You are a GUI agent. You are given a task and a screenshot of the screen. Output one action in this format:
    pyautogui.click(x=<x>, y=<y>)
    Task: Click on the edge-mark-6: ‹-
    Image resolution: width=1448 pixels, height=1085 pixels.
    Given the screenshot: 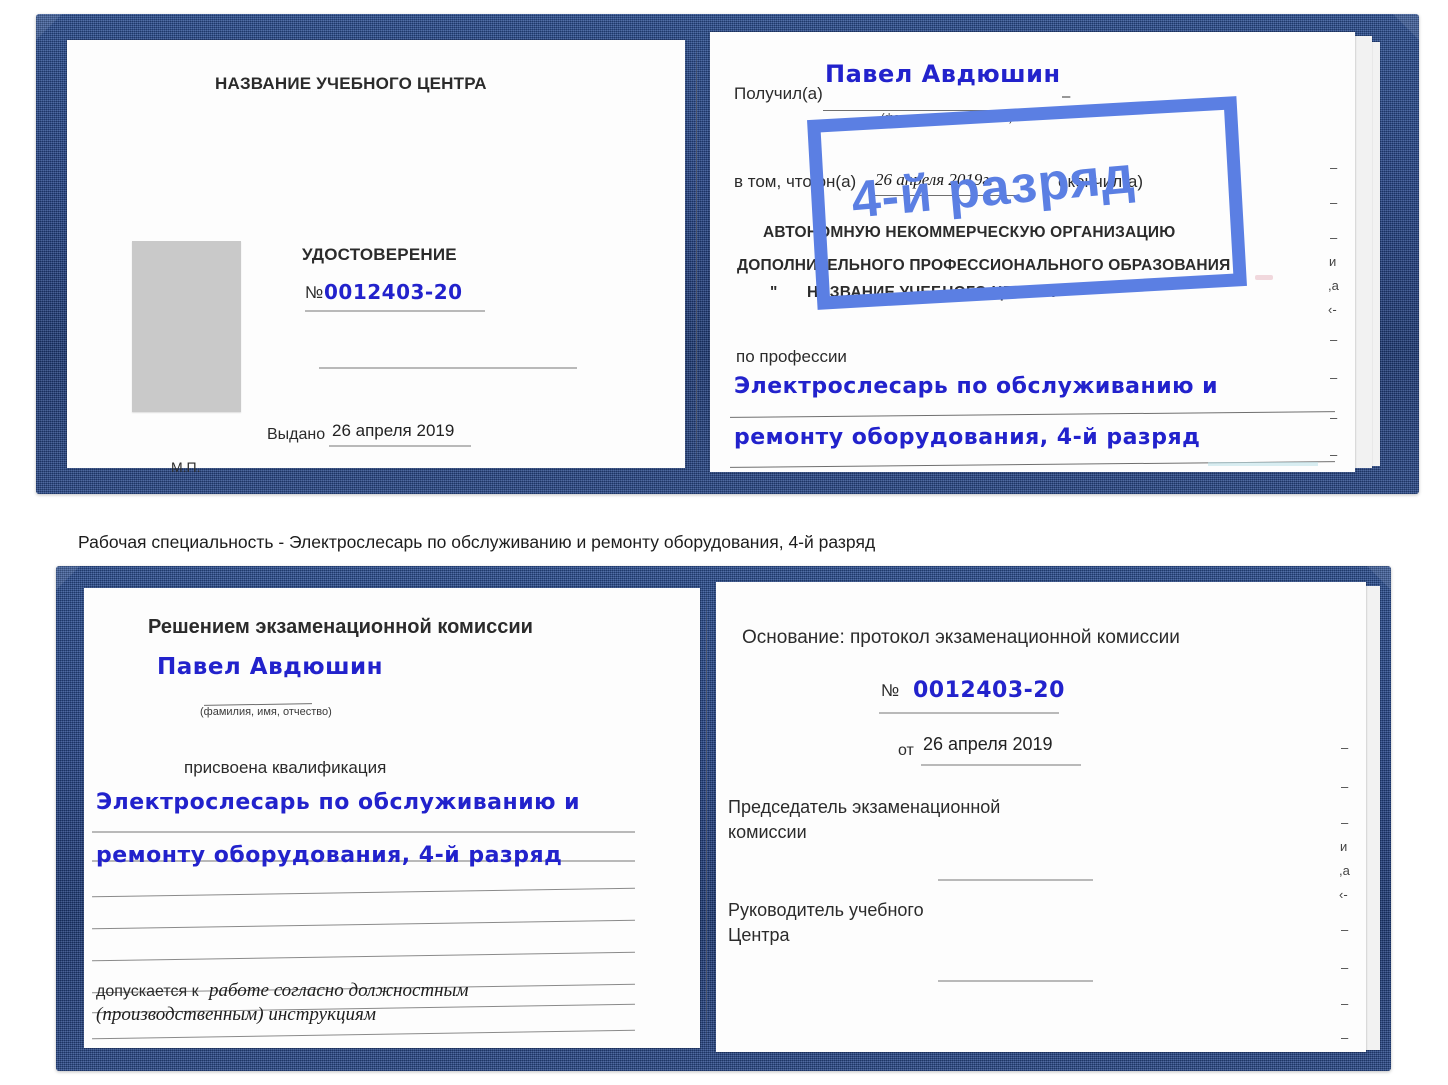 What is the action you would take?
    pyautogui.click(x=1332, y=309)
    